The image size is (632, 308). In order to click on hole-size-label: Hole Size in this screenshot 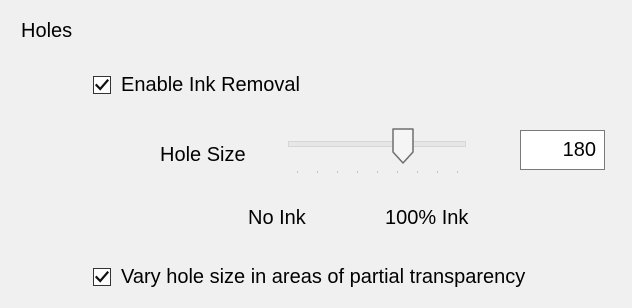, I will do `click(203, 155)`.